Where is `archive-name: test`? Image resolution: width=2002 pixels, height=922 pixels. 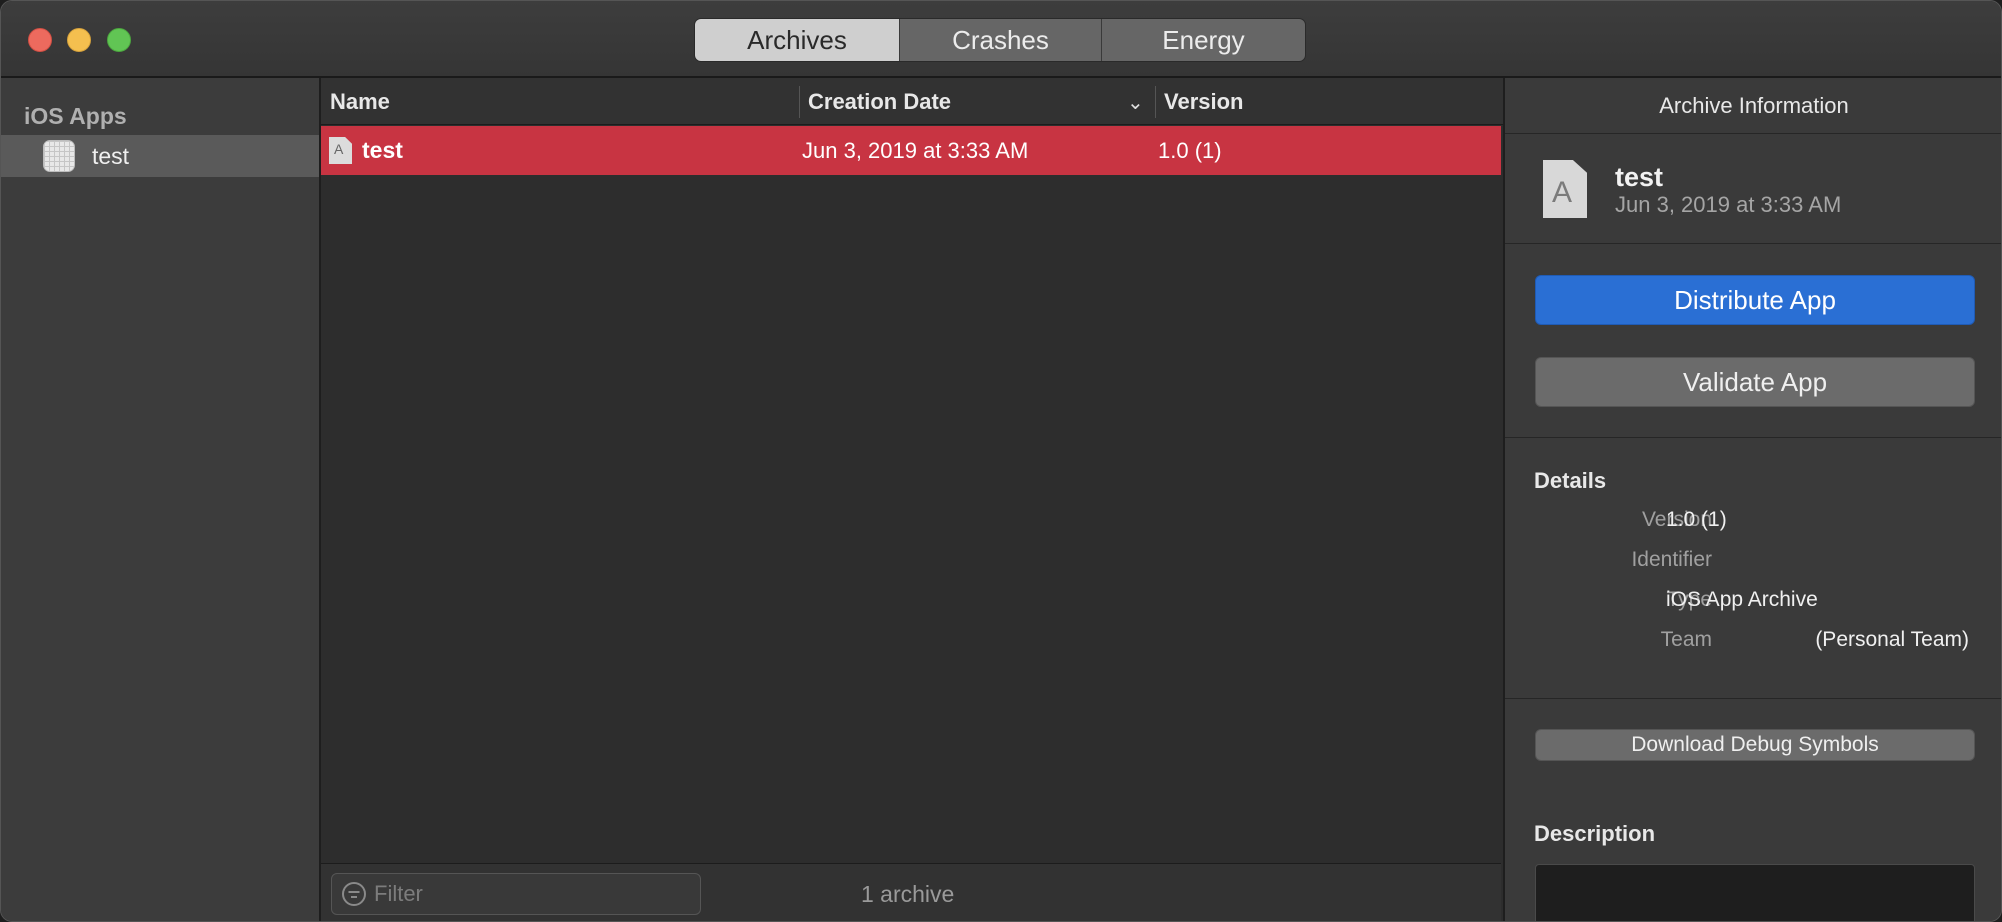 archive-name: test is located at coordinates (1639, 177).